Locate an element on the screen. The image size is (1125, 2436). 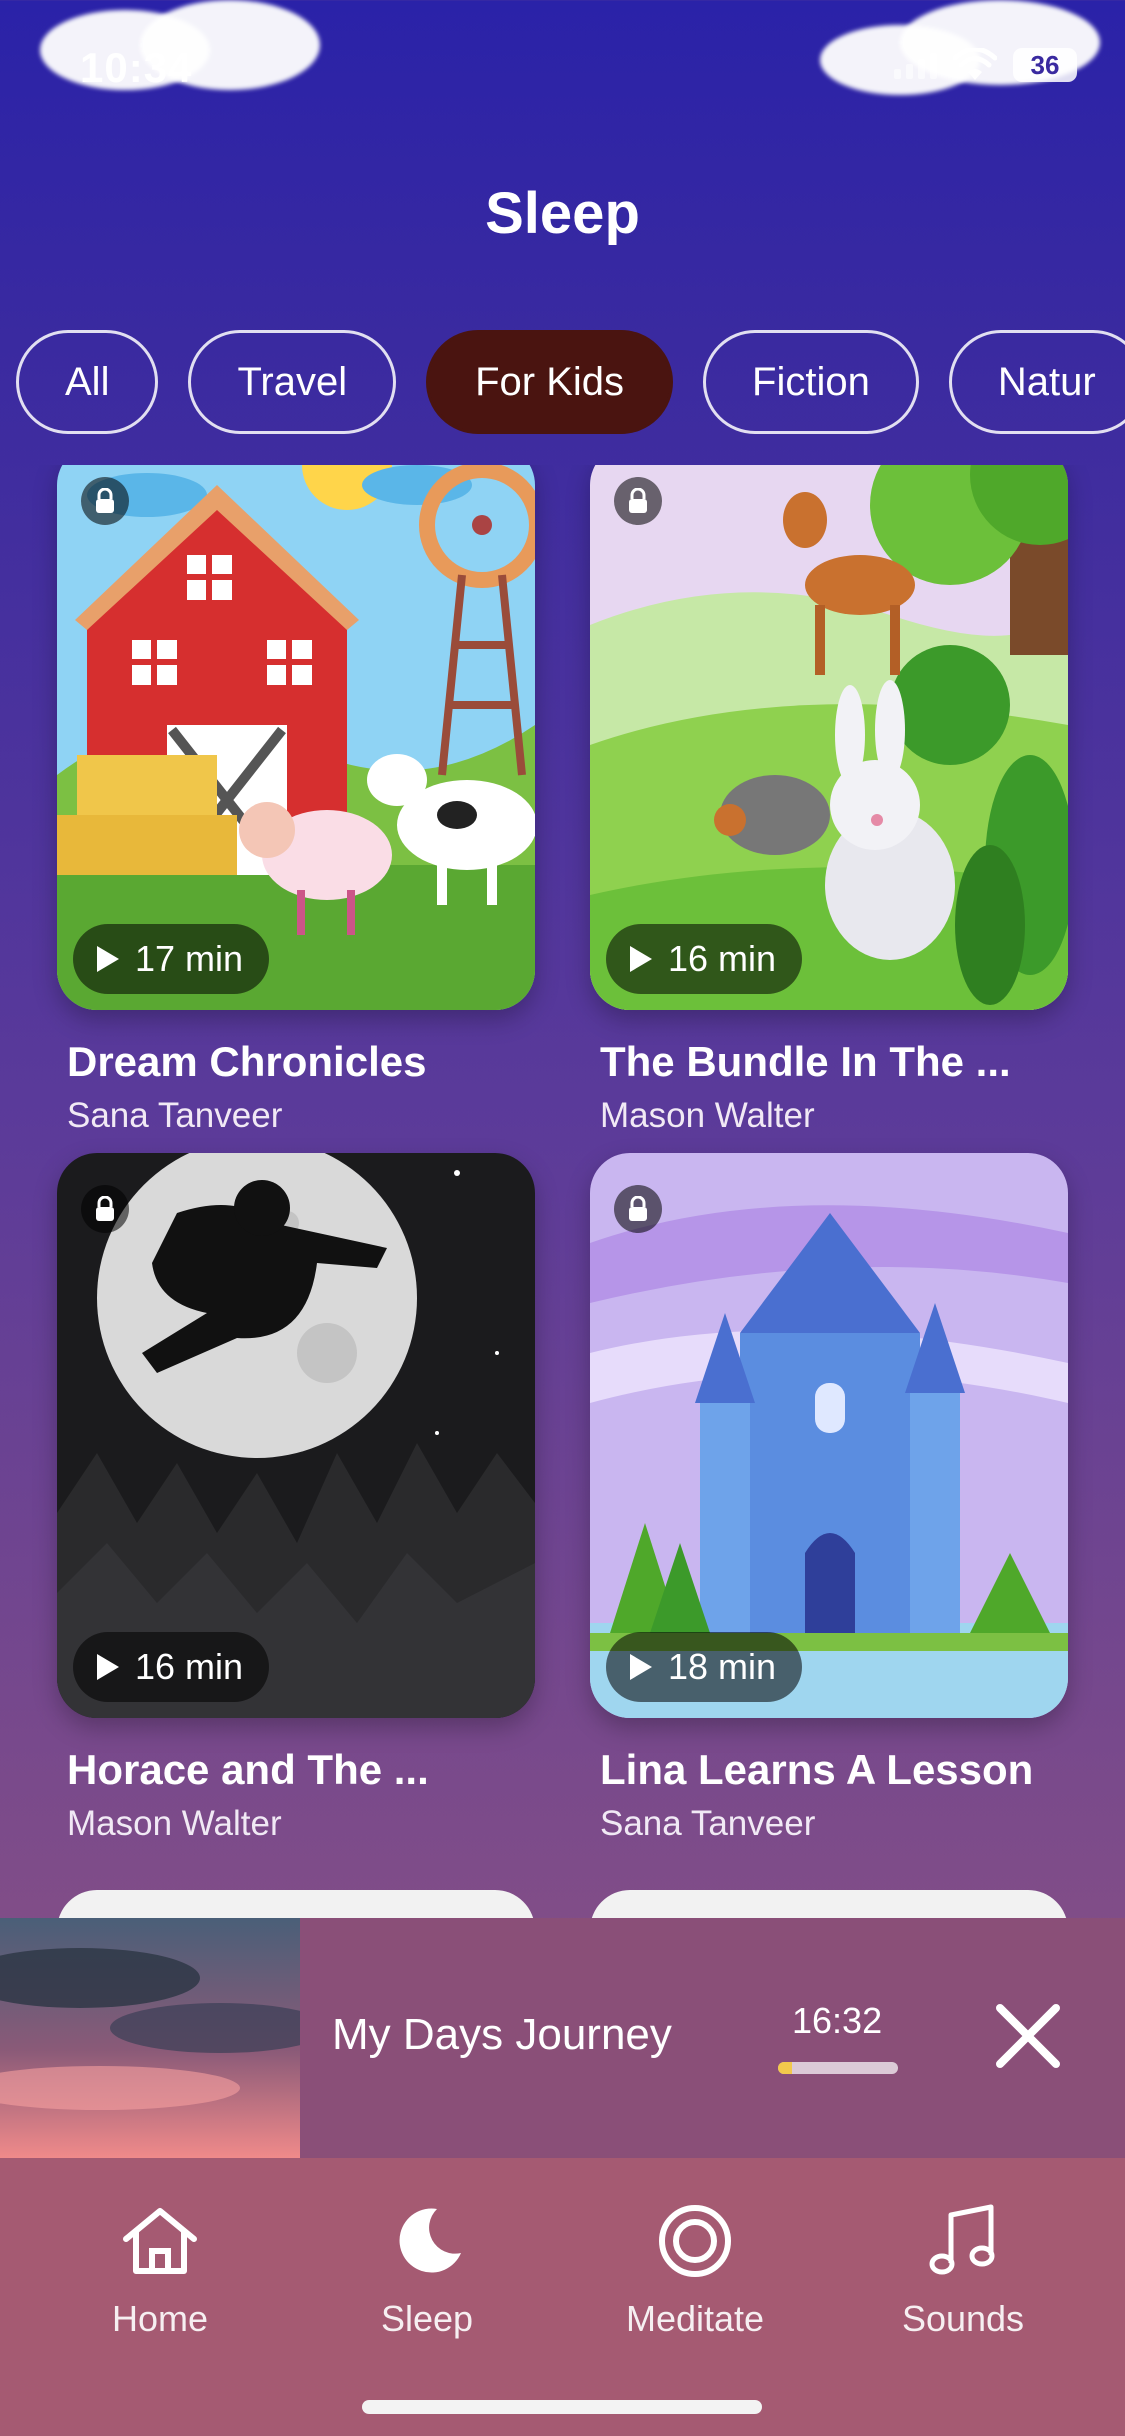
mini-player: My Days Journey 16:32 is located at coordinates (562, 2038).